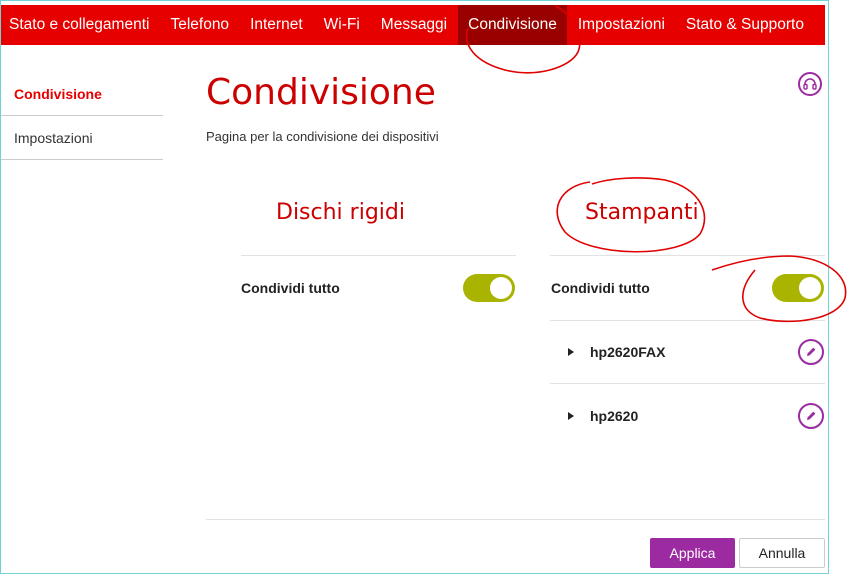  I want to click on headset-icon, so click(810, 84).